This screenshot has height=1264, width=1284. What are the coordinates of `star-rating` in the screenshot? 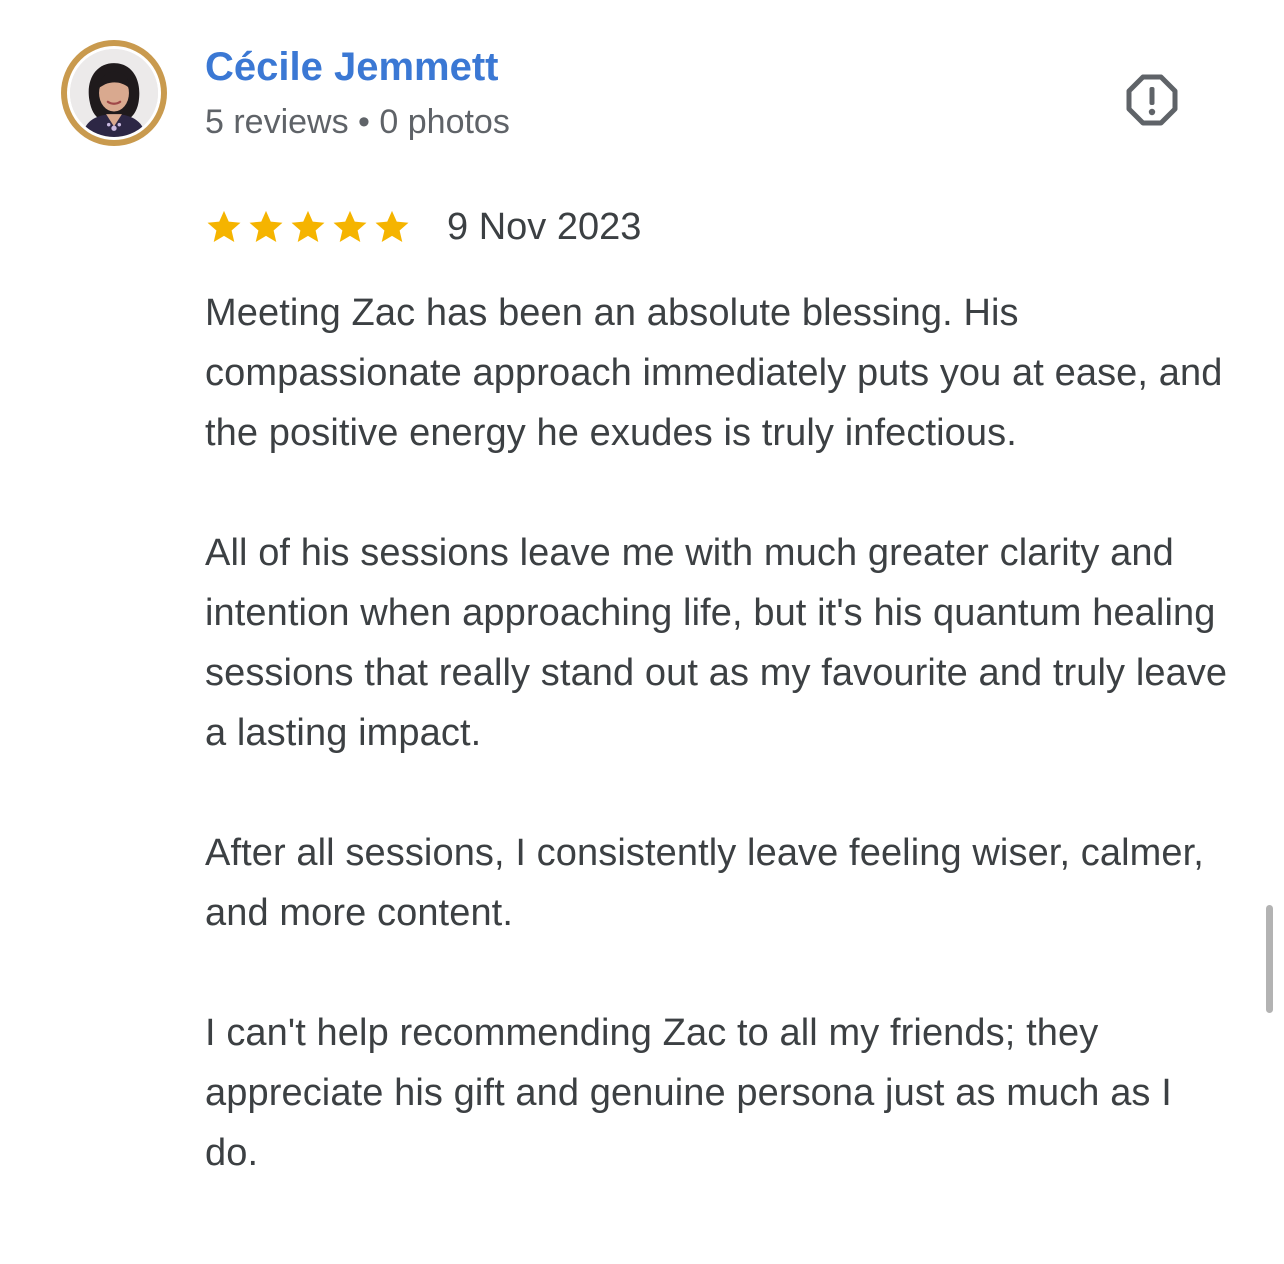 It's located at (308, 227).